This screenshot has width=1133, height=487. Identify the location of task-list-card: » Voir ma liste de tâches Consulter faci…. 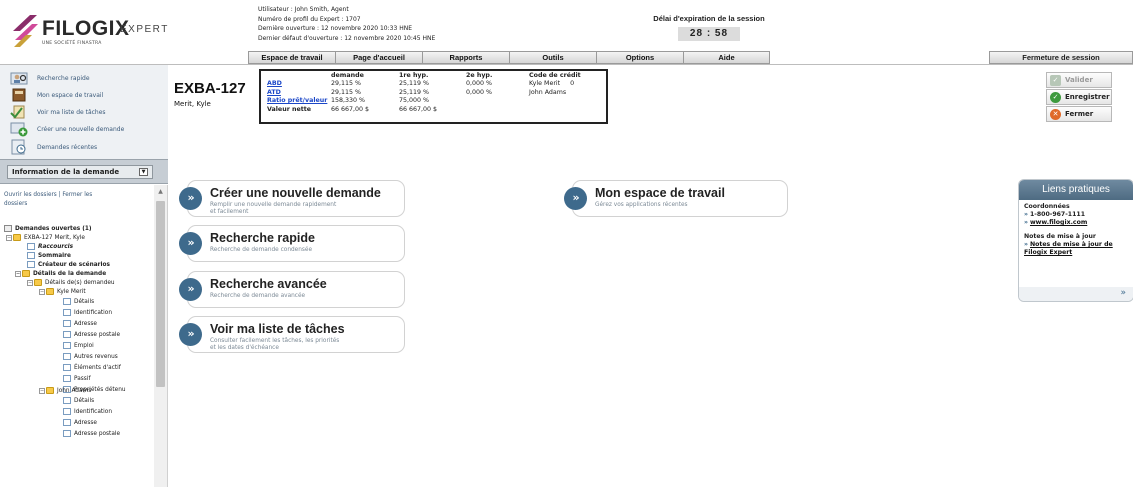
(292, 334).